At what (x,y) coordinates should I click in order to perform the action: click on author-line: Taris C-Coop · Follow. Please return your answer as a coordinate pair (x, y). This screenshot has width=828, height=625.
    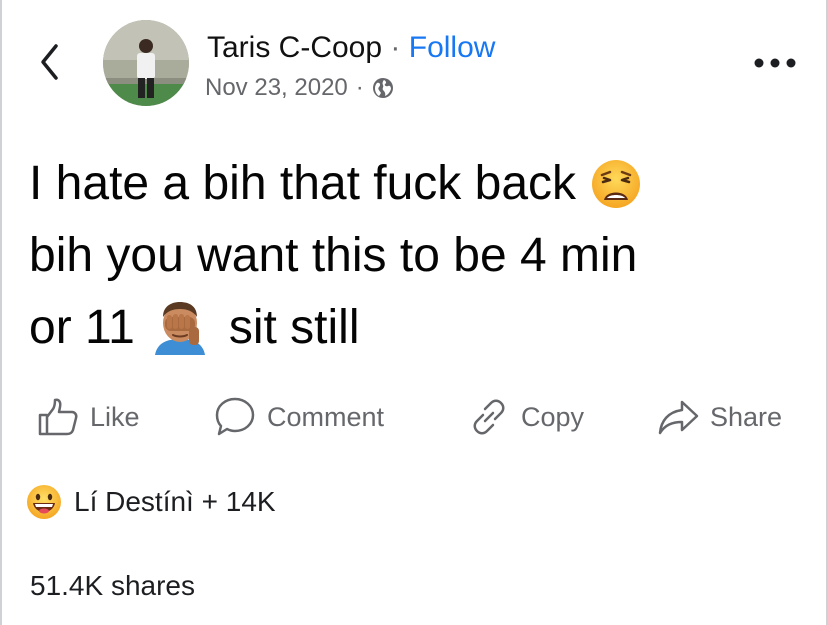
    Looking at the image, I should click on (351, 48).